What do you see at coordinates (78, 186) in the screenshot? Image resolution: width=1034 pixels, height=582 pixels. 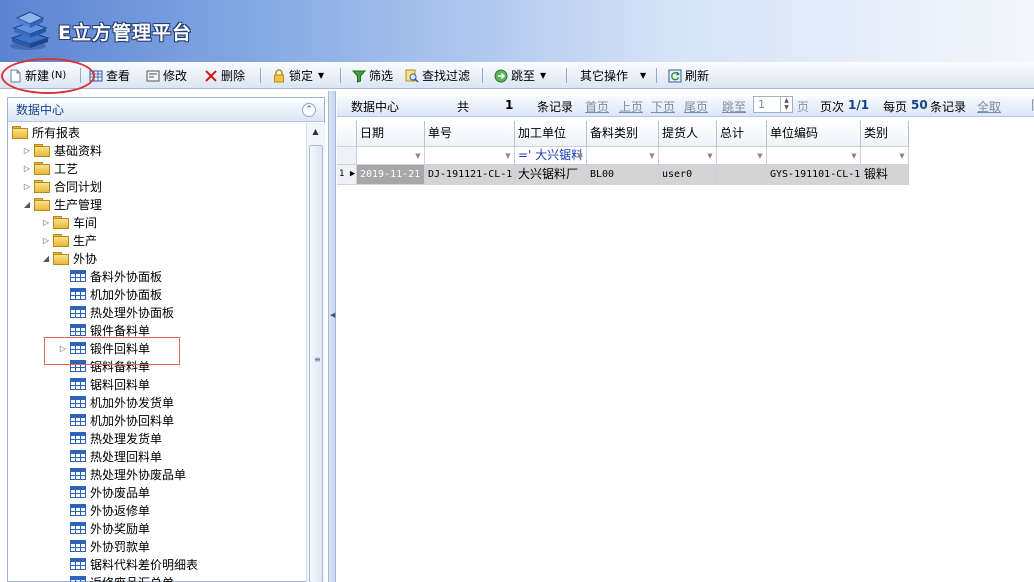 I see `tree-node-label: 合同计划` at bounding box center [78, 186].